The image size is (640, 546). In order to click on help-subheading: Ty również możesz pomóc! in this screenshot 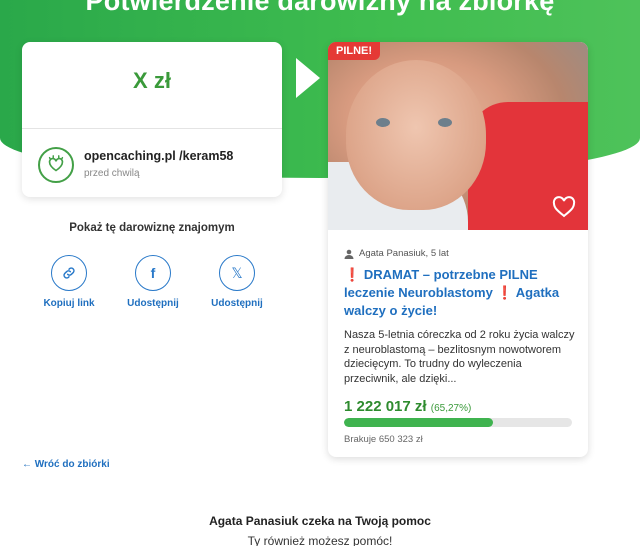, I will do `click(320, 540)`.